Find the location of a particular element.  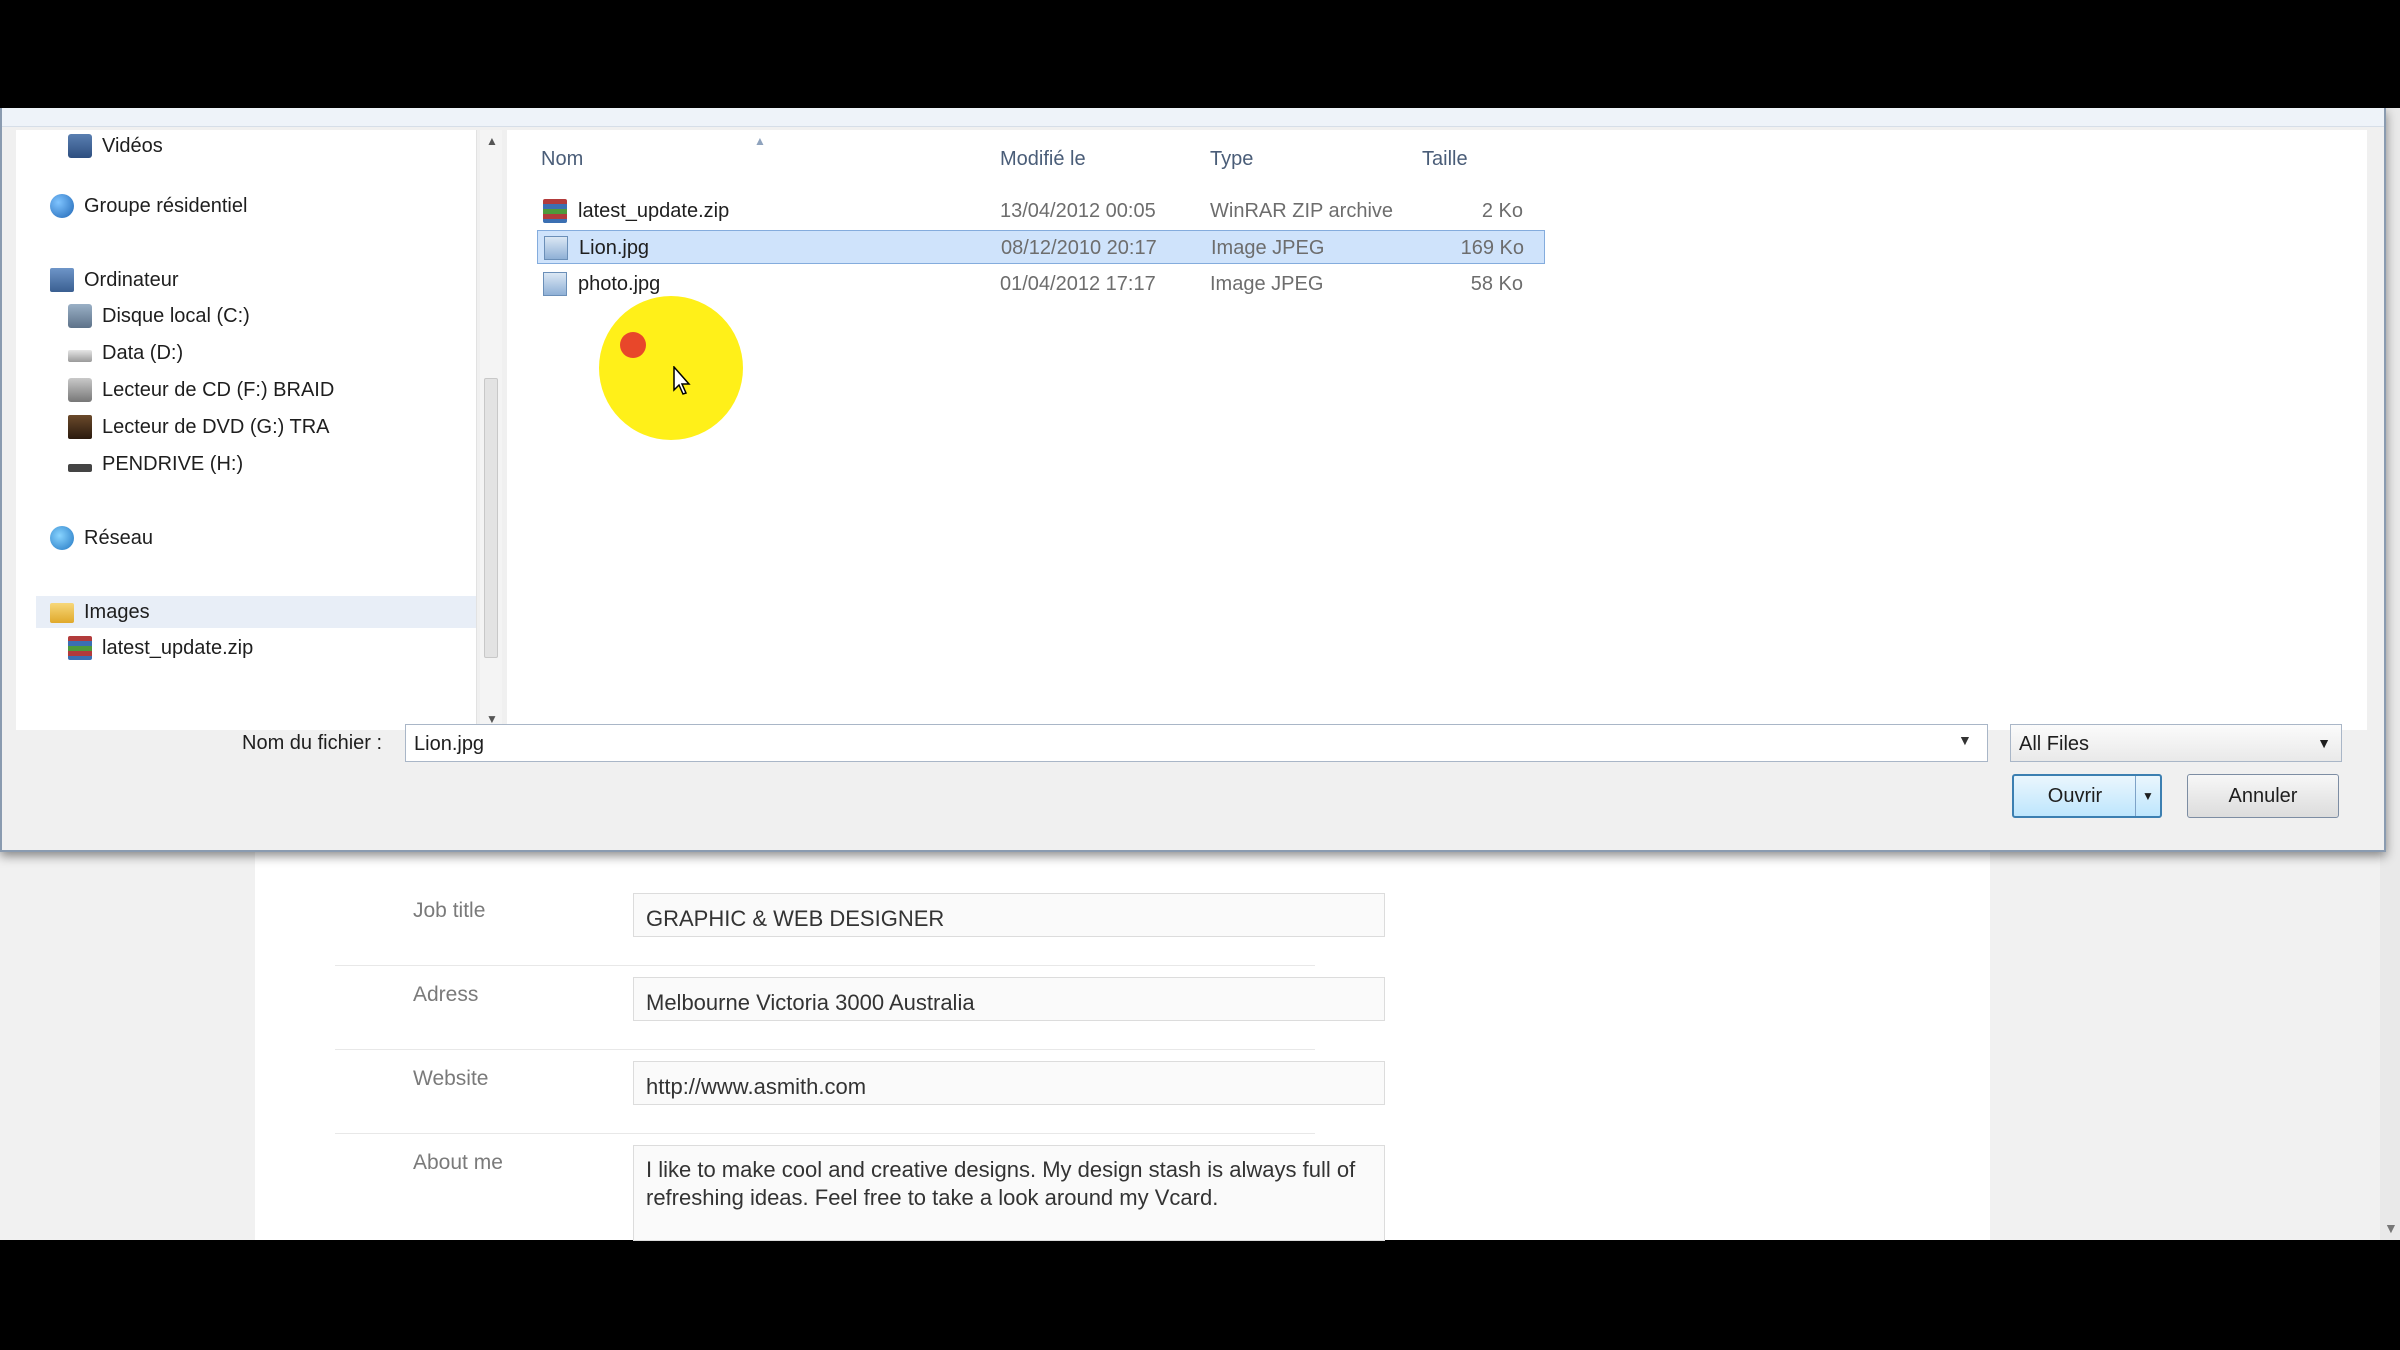

nav-item-cd-drive-f: Lecteur de CD (F:) BRAID is located at coordinates (201, 390).